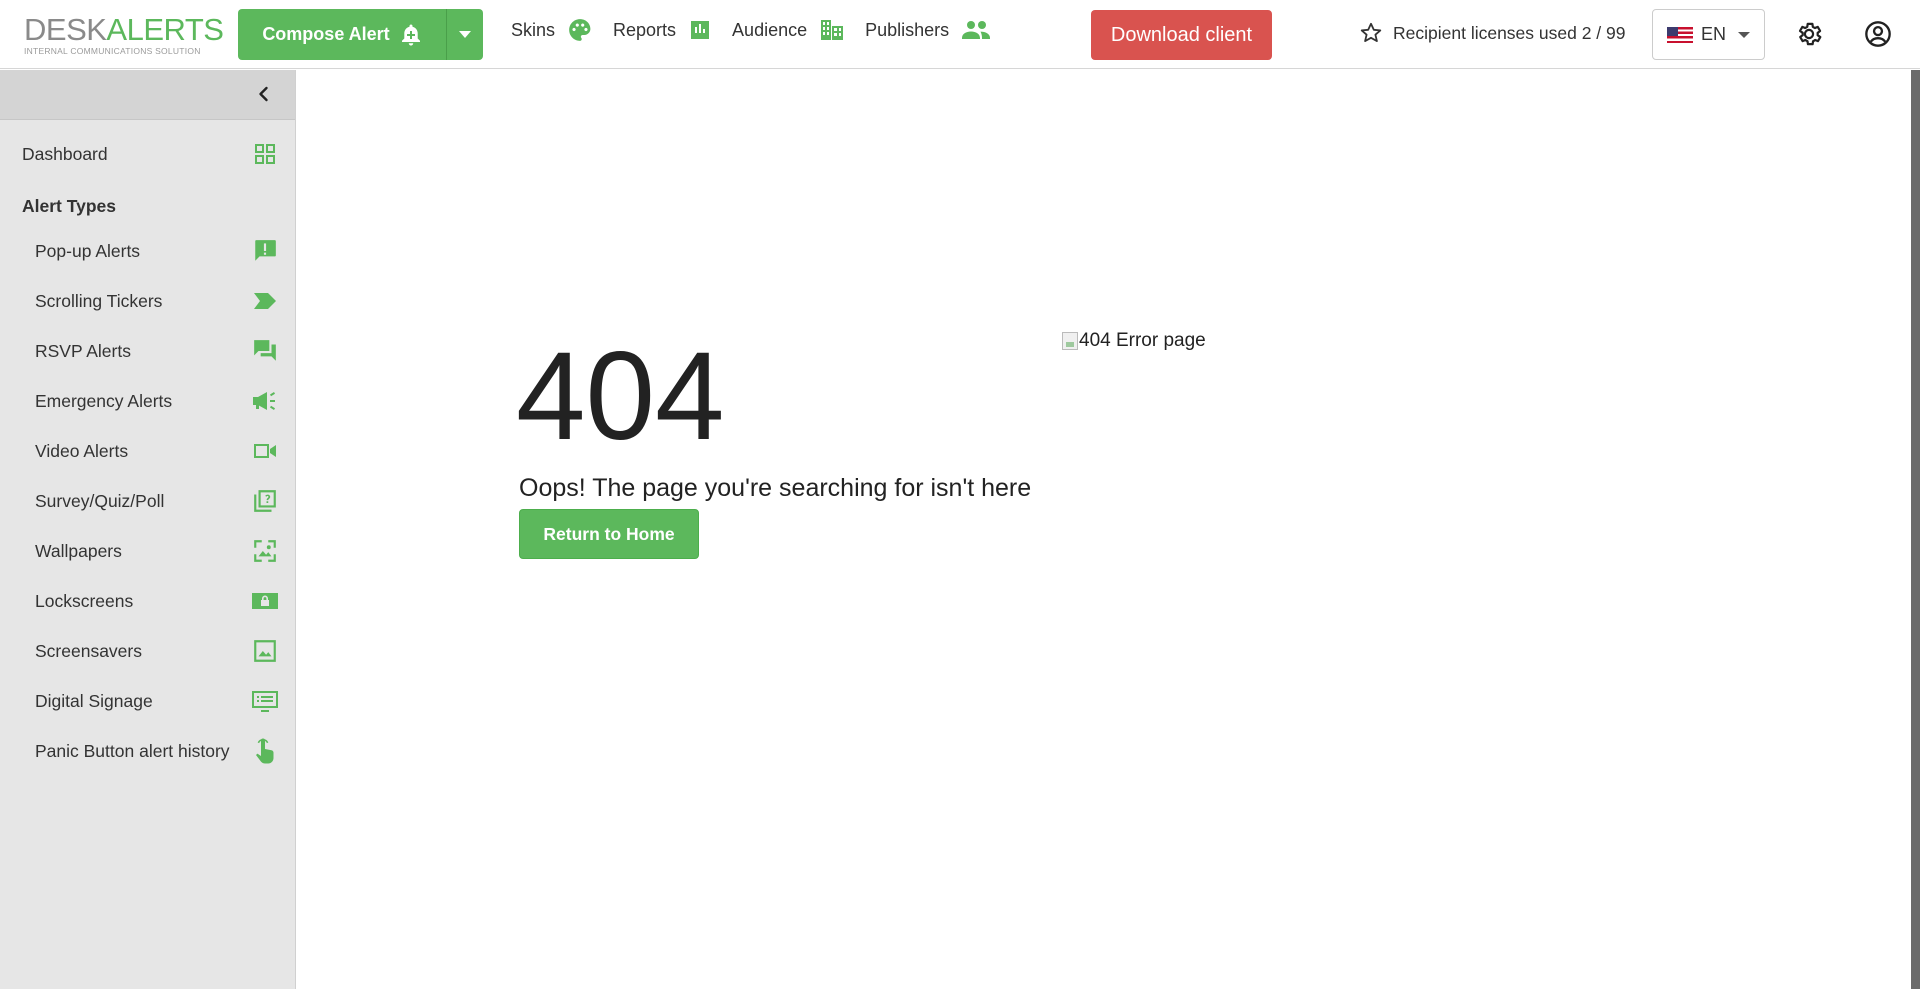  What do you see at coordinates (1142, 340) in the screenshot?
I see `broken-image-alt-text: 404 Error page` at bounding box center [1142, 340].